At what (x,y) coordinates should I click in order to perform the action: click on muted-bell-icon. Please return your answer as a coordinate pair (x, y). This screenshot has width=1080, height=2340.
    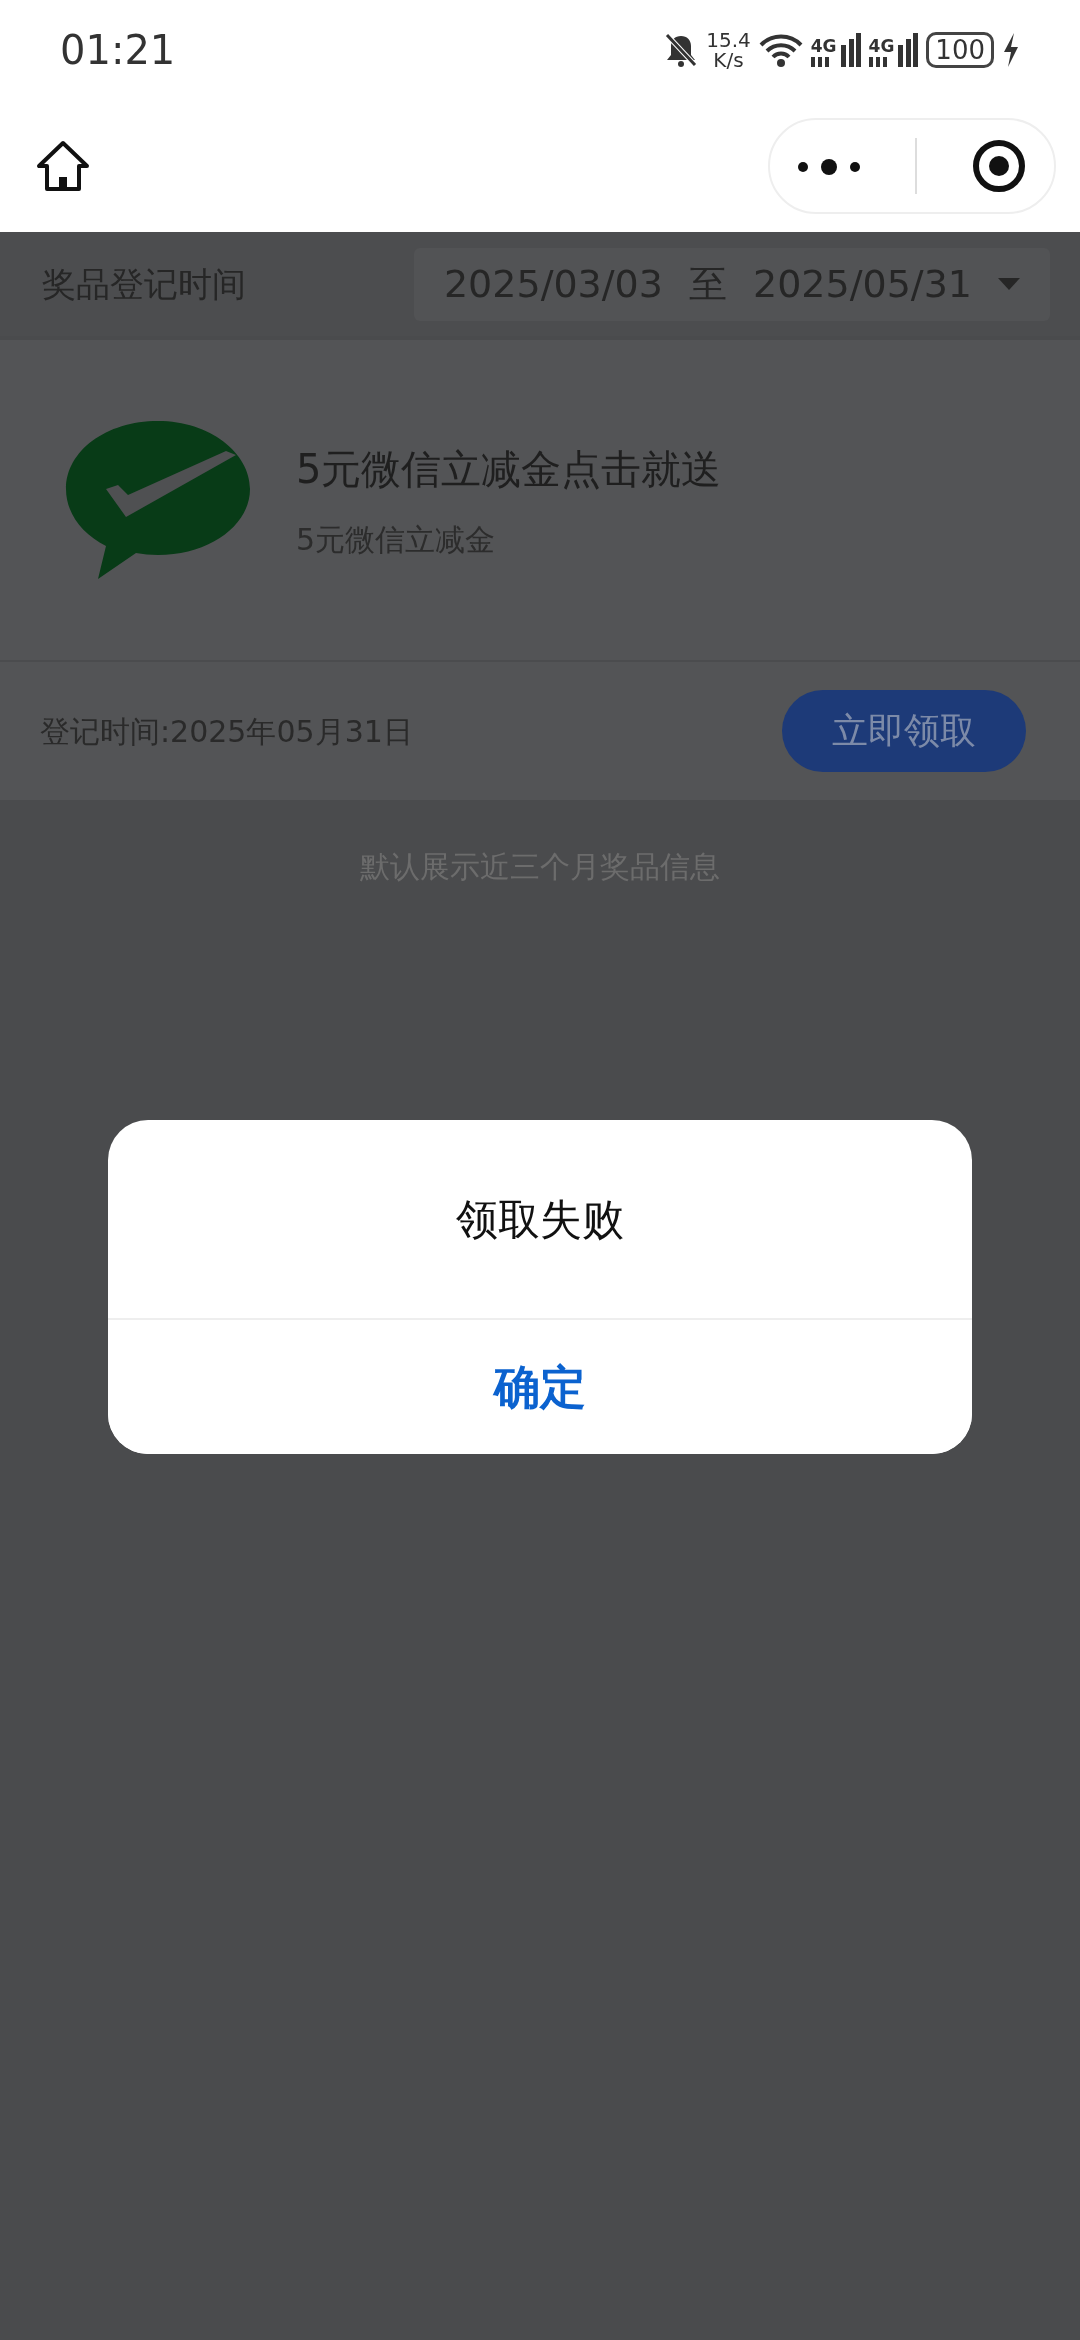
    Looking at the image, I should click on (681, 50).